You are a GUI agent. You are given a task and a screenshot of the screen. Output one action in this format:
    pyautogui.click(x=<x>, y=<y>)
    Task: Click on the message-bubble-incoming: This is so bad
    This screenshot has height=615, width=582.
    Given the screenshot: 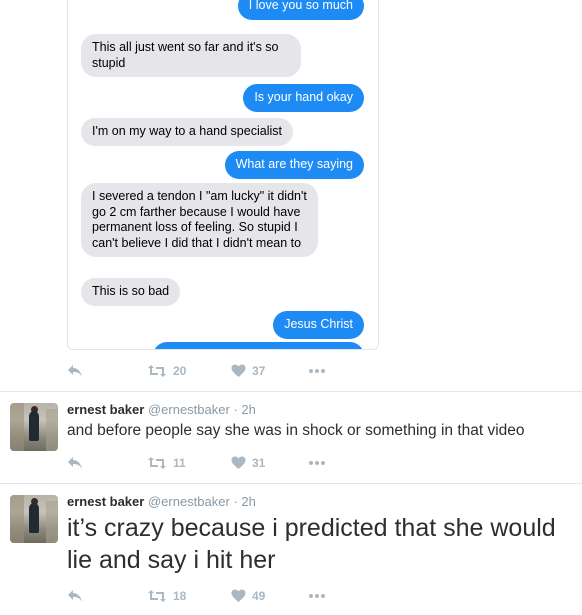 What is the action you would take?
    pyautogui.click(x=131, y=292)
    